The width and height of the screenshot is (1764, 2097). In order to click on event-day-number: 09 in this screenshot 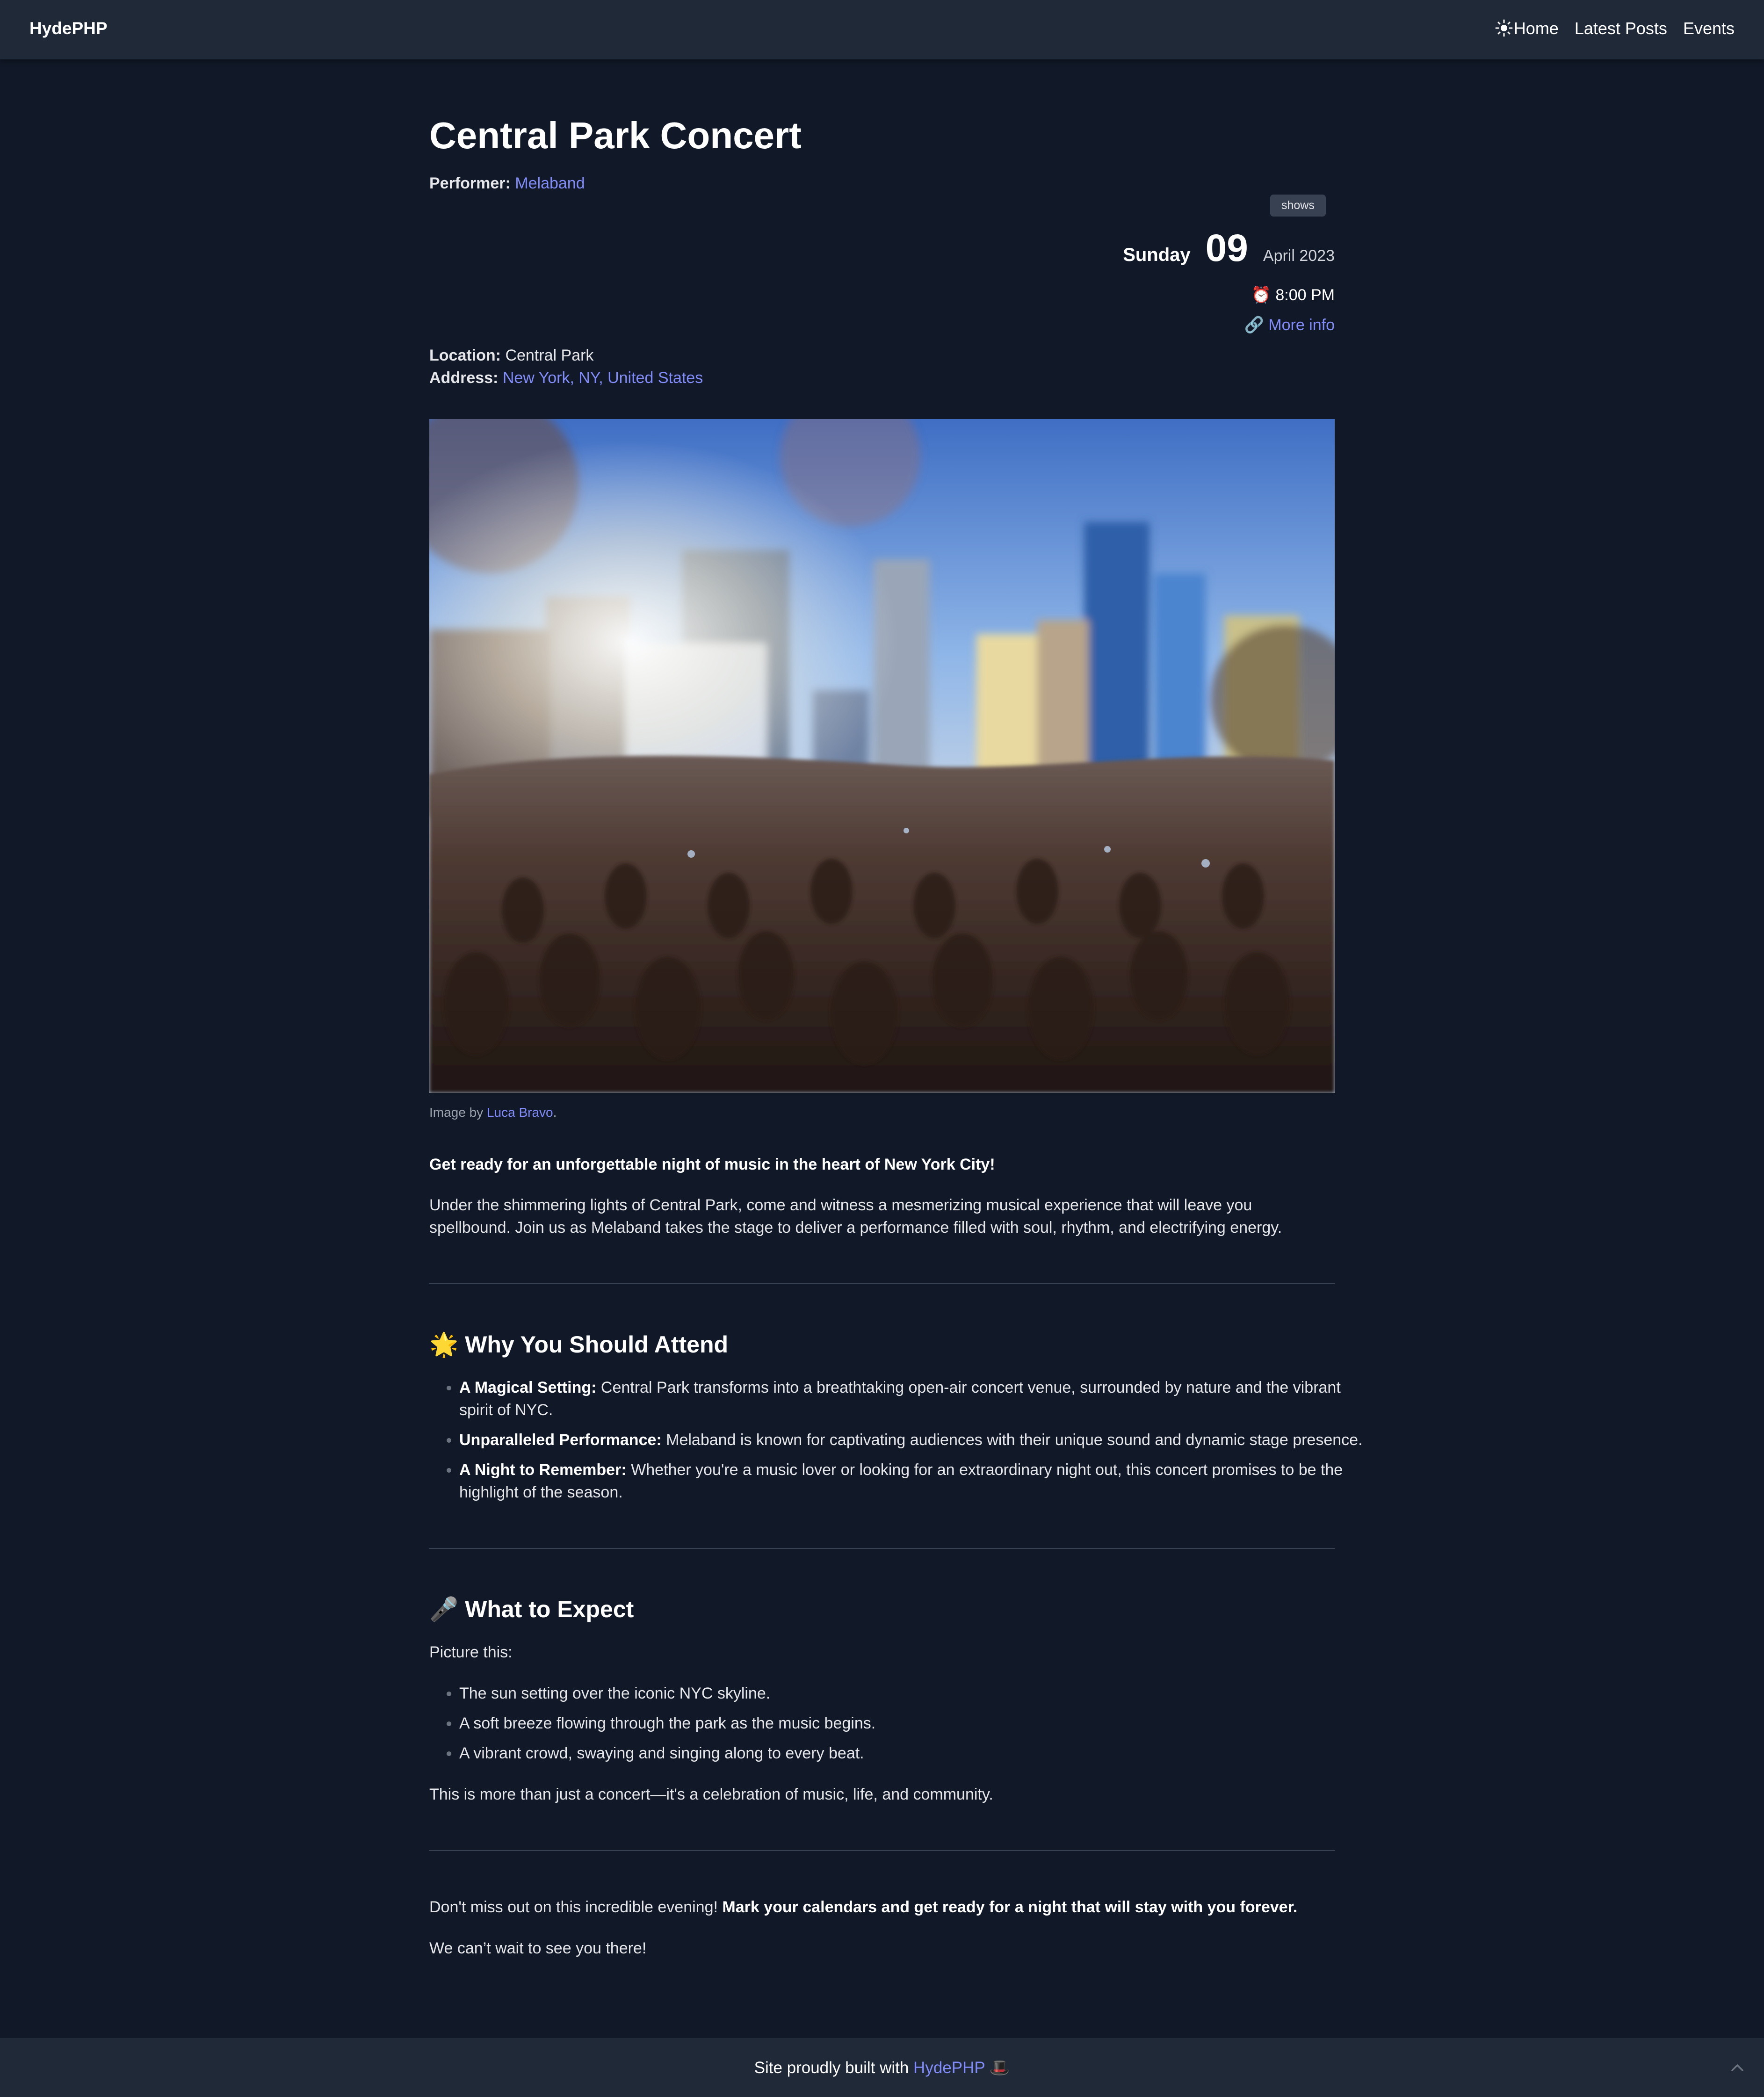, I will do `click(1226, 248)`.